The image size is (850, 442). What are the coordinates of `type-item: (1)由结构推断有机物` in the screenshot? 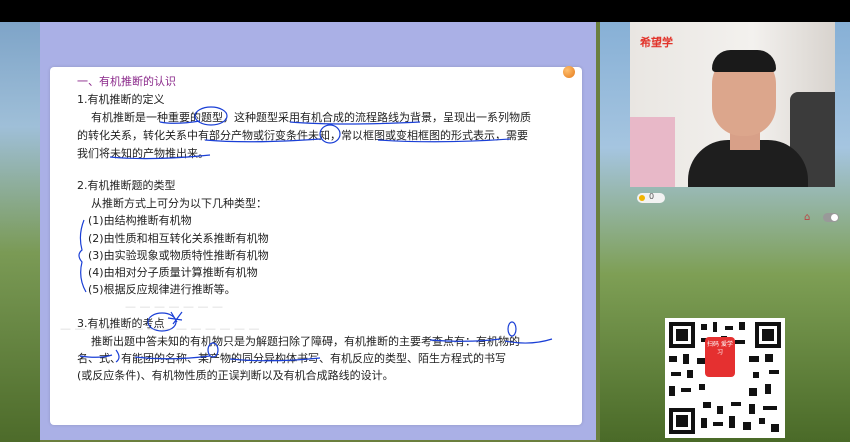 It's located at (140, 220).